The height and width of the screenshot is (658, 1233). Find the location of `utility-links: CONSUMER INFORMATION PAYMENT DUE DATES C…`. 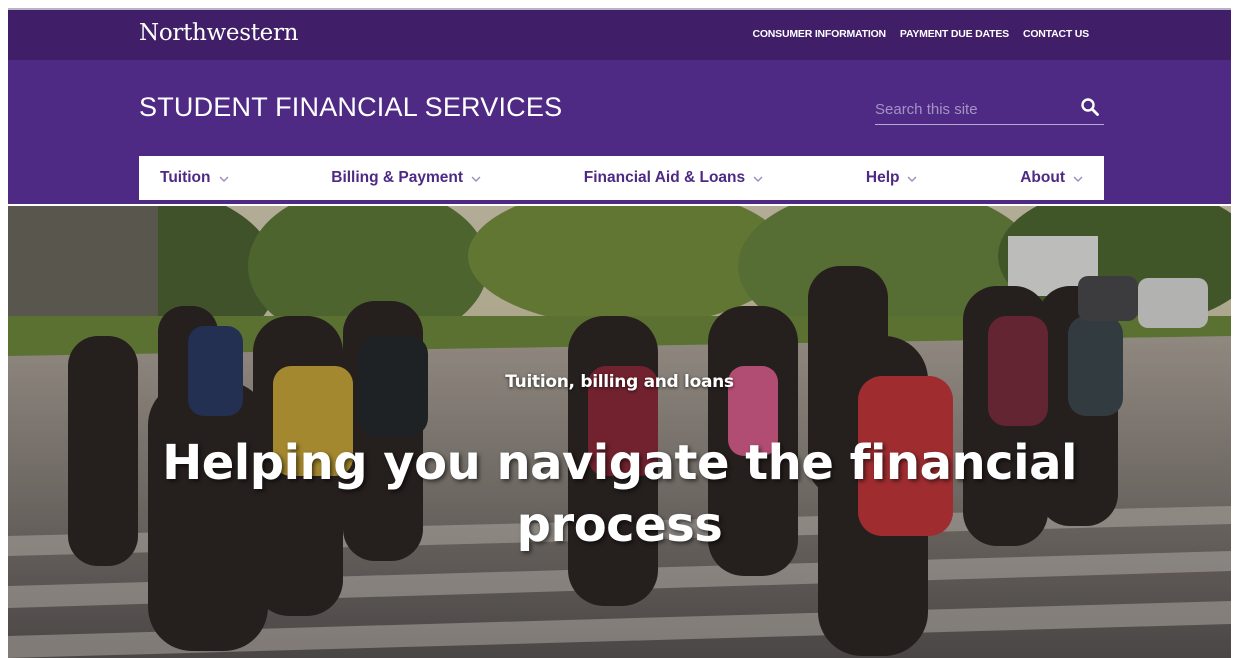

utility-links: CONSUMER INFORMATION PAYMENT DUE DATES C… is located at coordinates (920, 34).